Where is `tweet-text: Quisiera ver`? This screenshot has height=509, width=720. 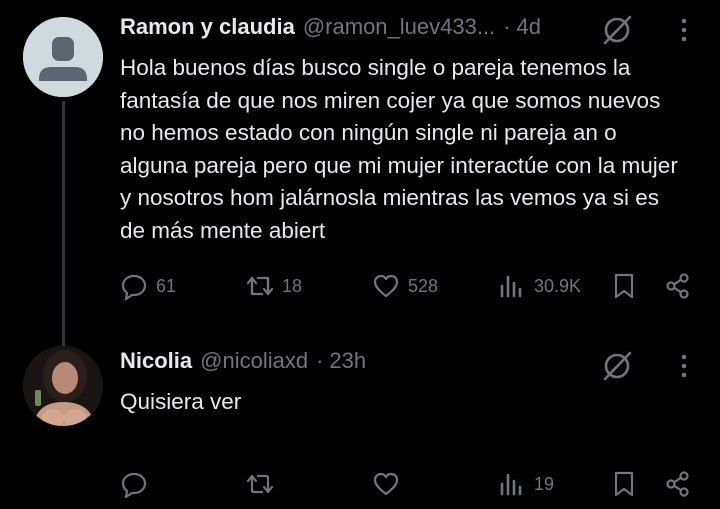
tweet-text: Quisiera ver is located at coordinates (181, 401).